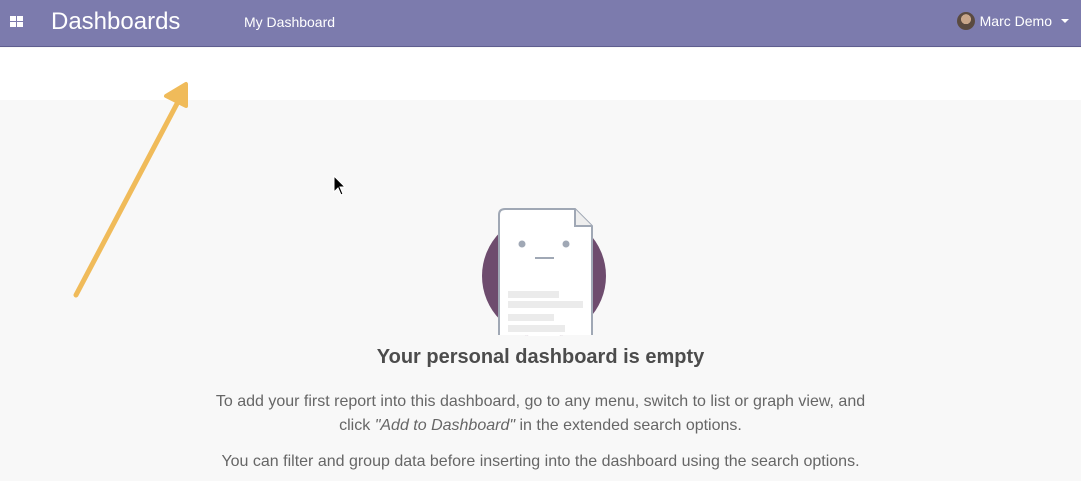 The height and width of the screenshot is (481, 1081). Describe the element at coordinates (540, 357) in the screenshot. I see `empty-title: Your personal dashboard is empty` at that location.